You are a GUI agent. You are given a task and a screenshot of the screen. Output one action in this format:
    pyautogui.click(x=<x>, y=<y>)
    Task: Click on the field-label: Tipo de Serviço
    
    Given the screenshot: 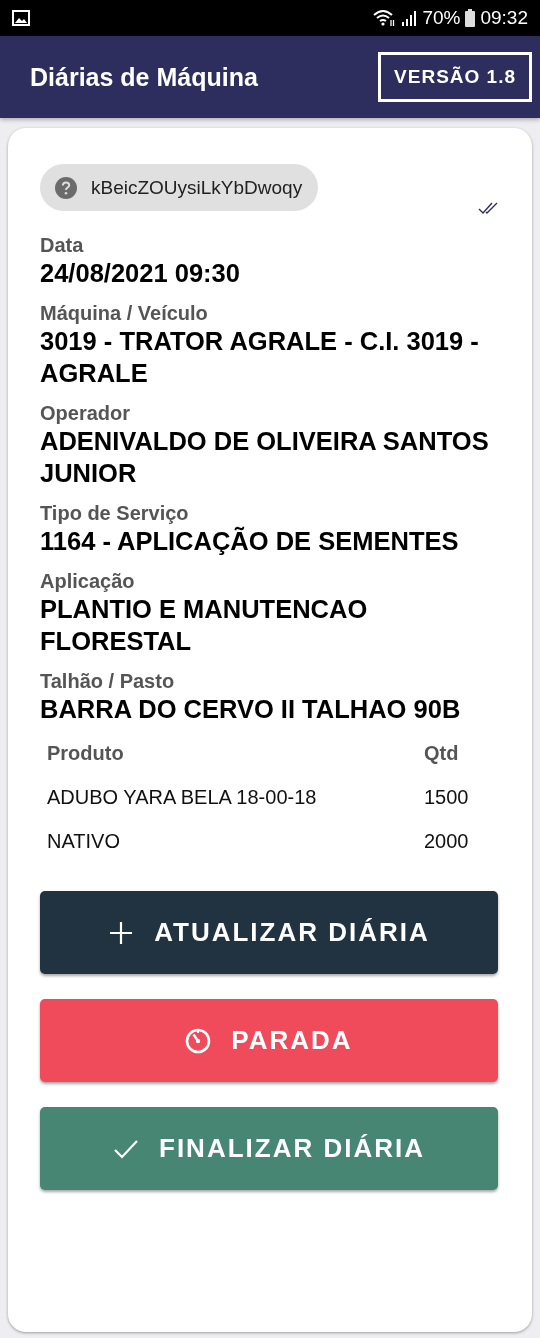 What is the action you would take?
    pyautogui.click(x=115, y=513)
    